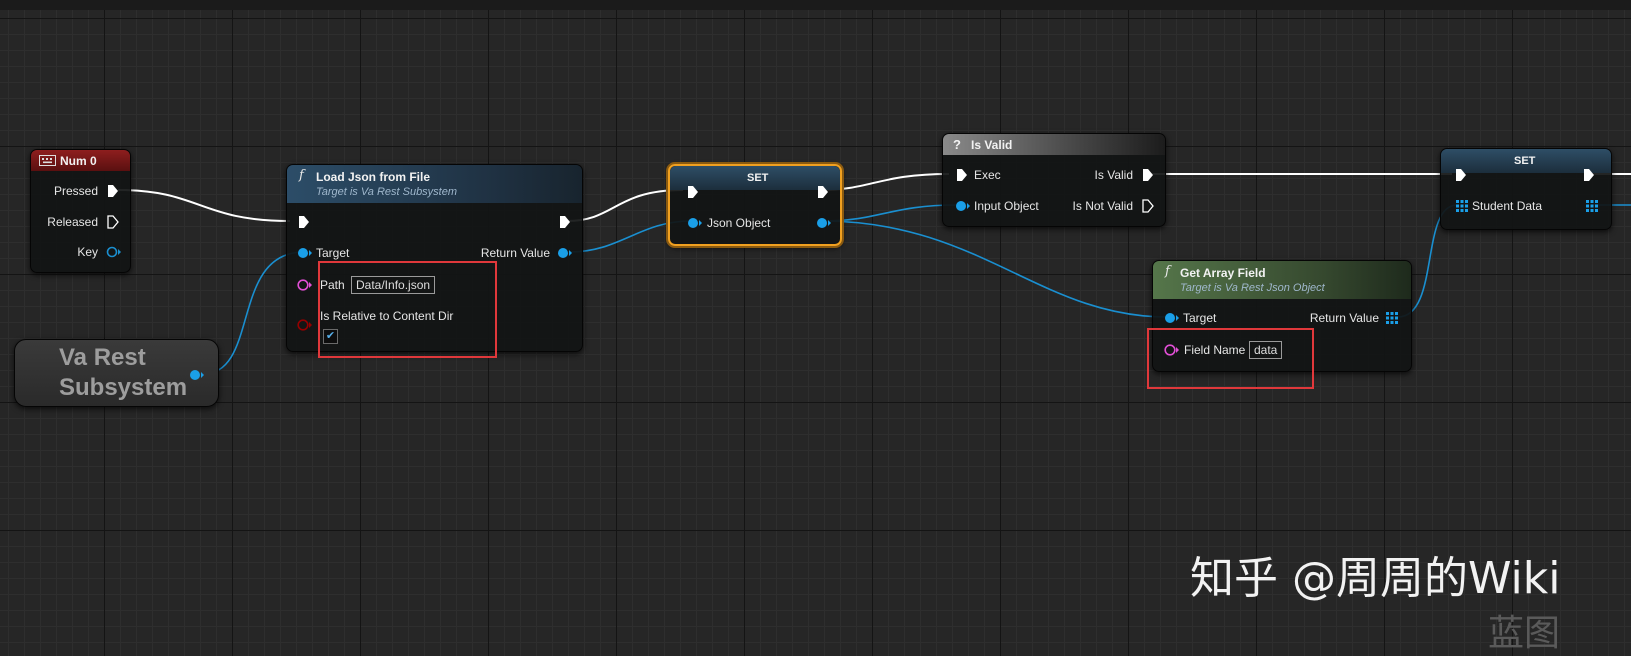  Describe the element at coordinates (1462, 206) in the screenshot. I see `student-data-array-in-icon` at that location.